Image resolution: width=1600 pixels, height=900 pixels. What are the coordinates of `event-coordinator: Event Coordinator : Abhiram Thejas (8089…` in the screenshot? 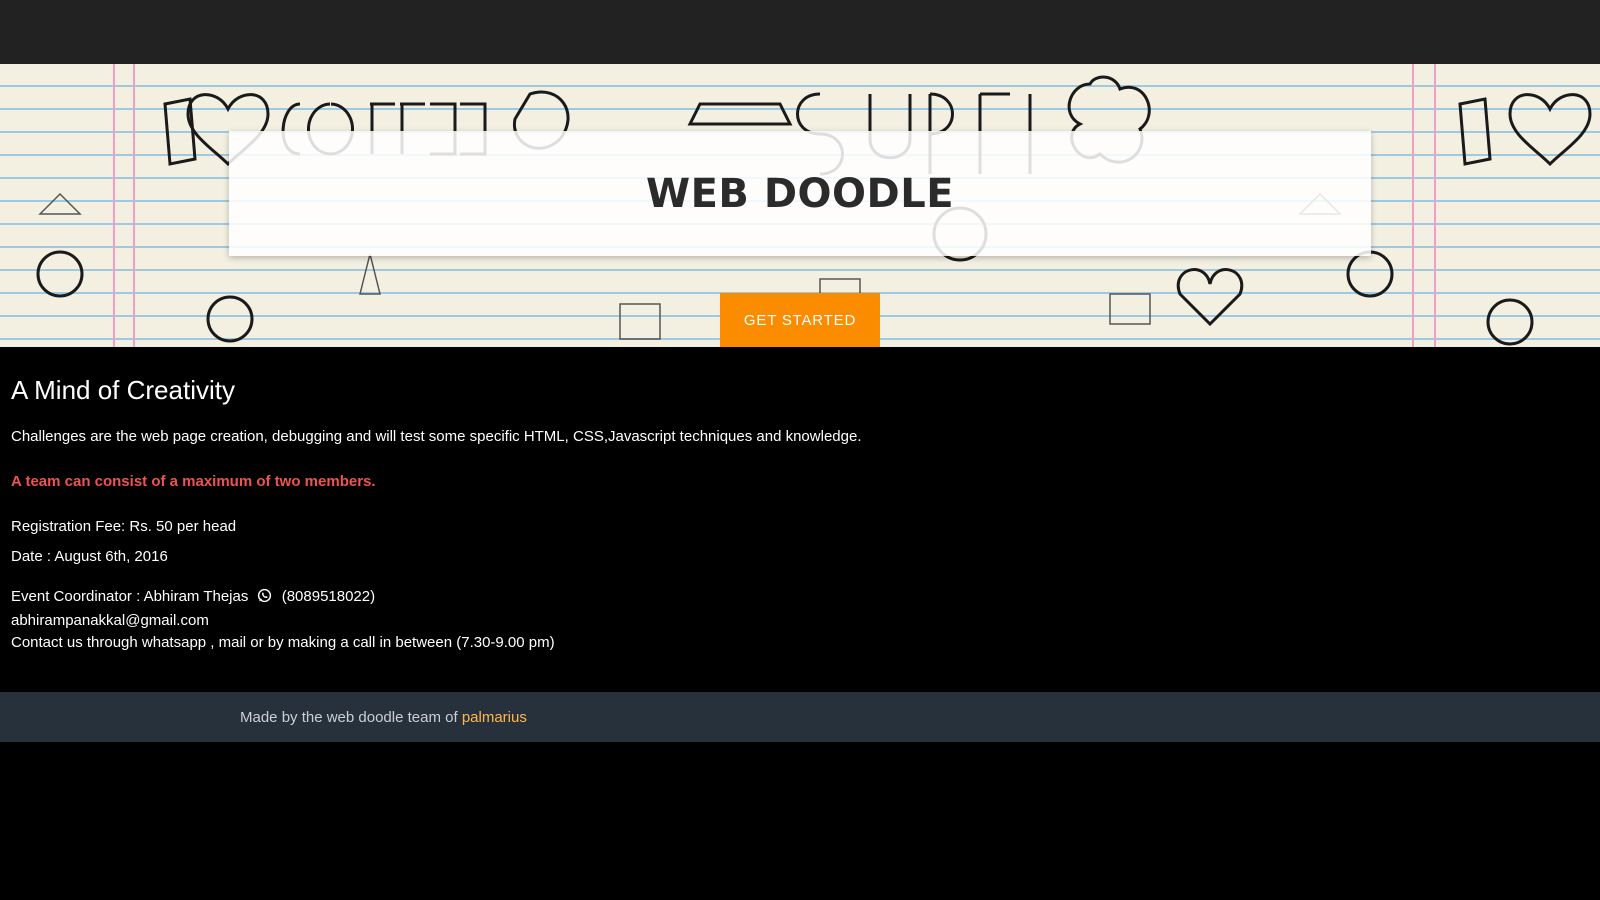 It's located at (791, 598).